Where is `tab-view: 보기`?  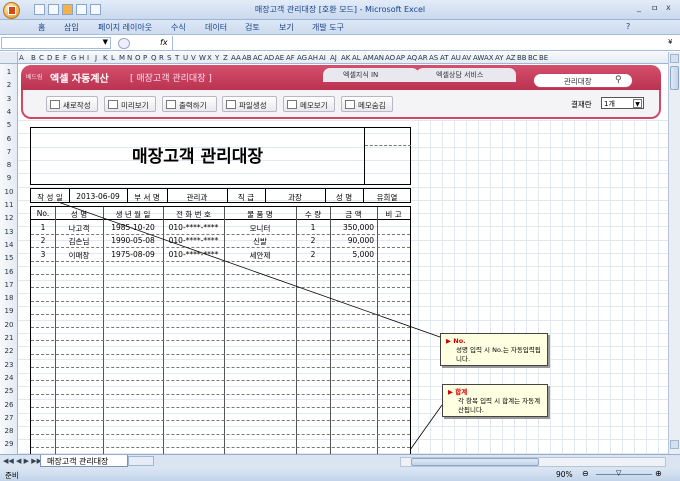 tab-view: 보기 is located at coordinates (286, 27).